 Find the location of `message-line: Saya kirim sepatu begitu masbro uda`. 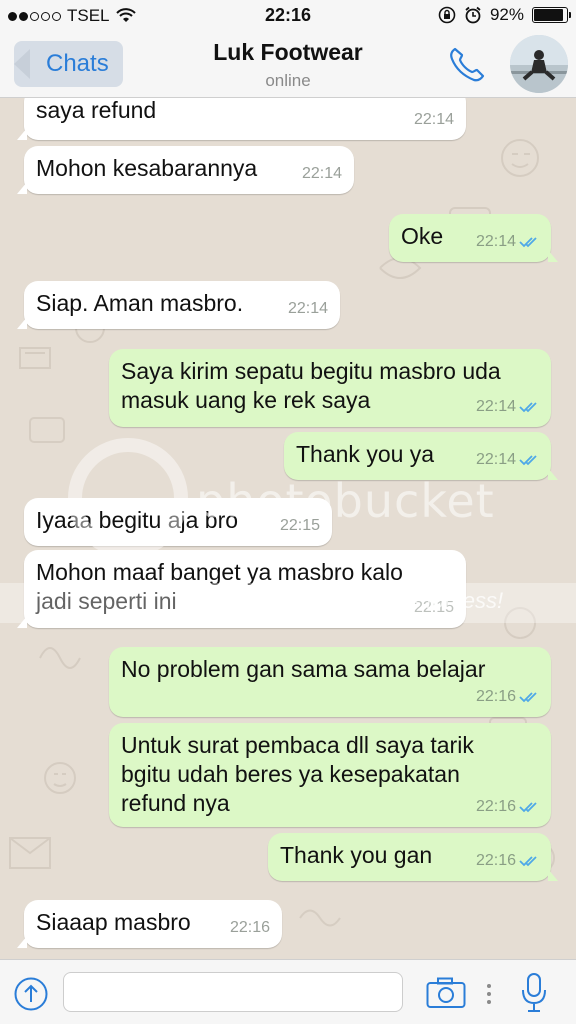

message-line: Saya kirim sepatu begitu masbro uda is located at coordinates (311, 371).